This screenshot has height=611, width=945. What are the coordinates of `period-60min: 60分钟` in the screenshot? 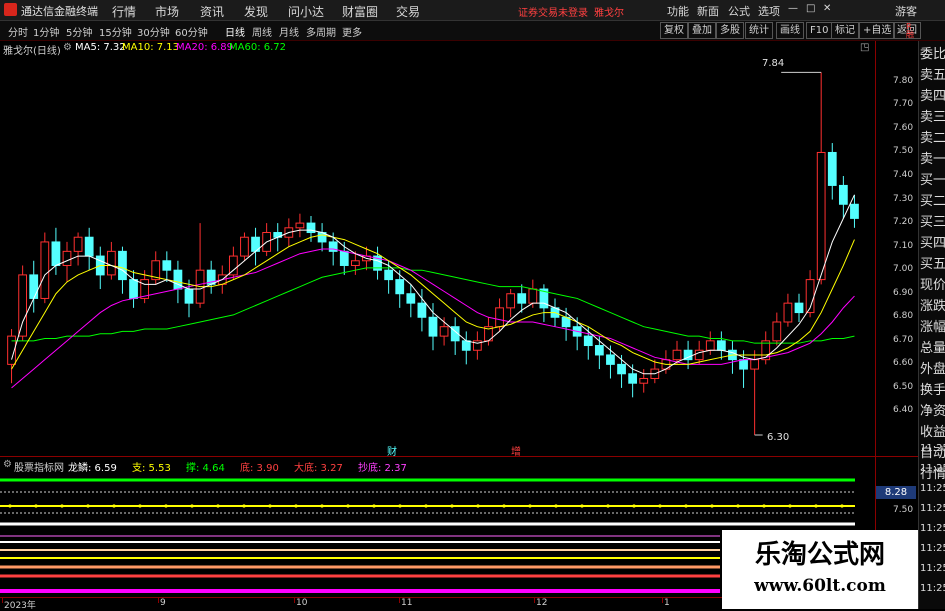 It's located at (191, 31).